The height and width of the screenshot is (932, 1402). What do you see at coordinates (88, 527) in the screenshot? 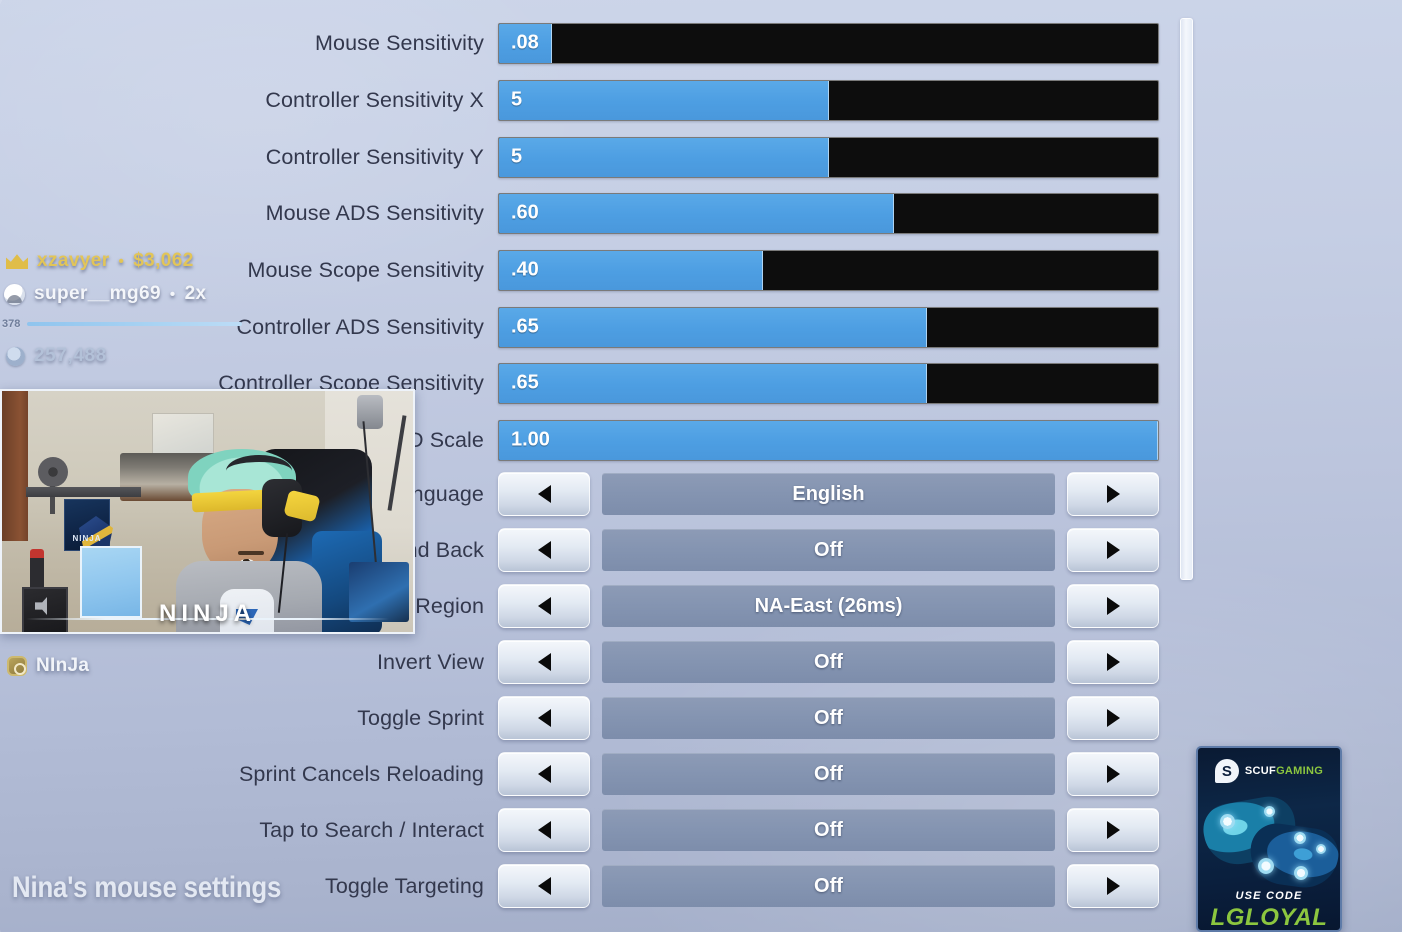
I see `room-monitor: NINJA` at bounding box center [88, 527].